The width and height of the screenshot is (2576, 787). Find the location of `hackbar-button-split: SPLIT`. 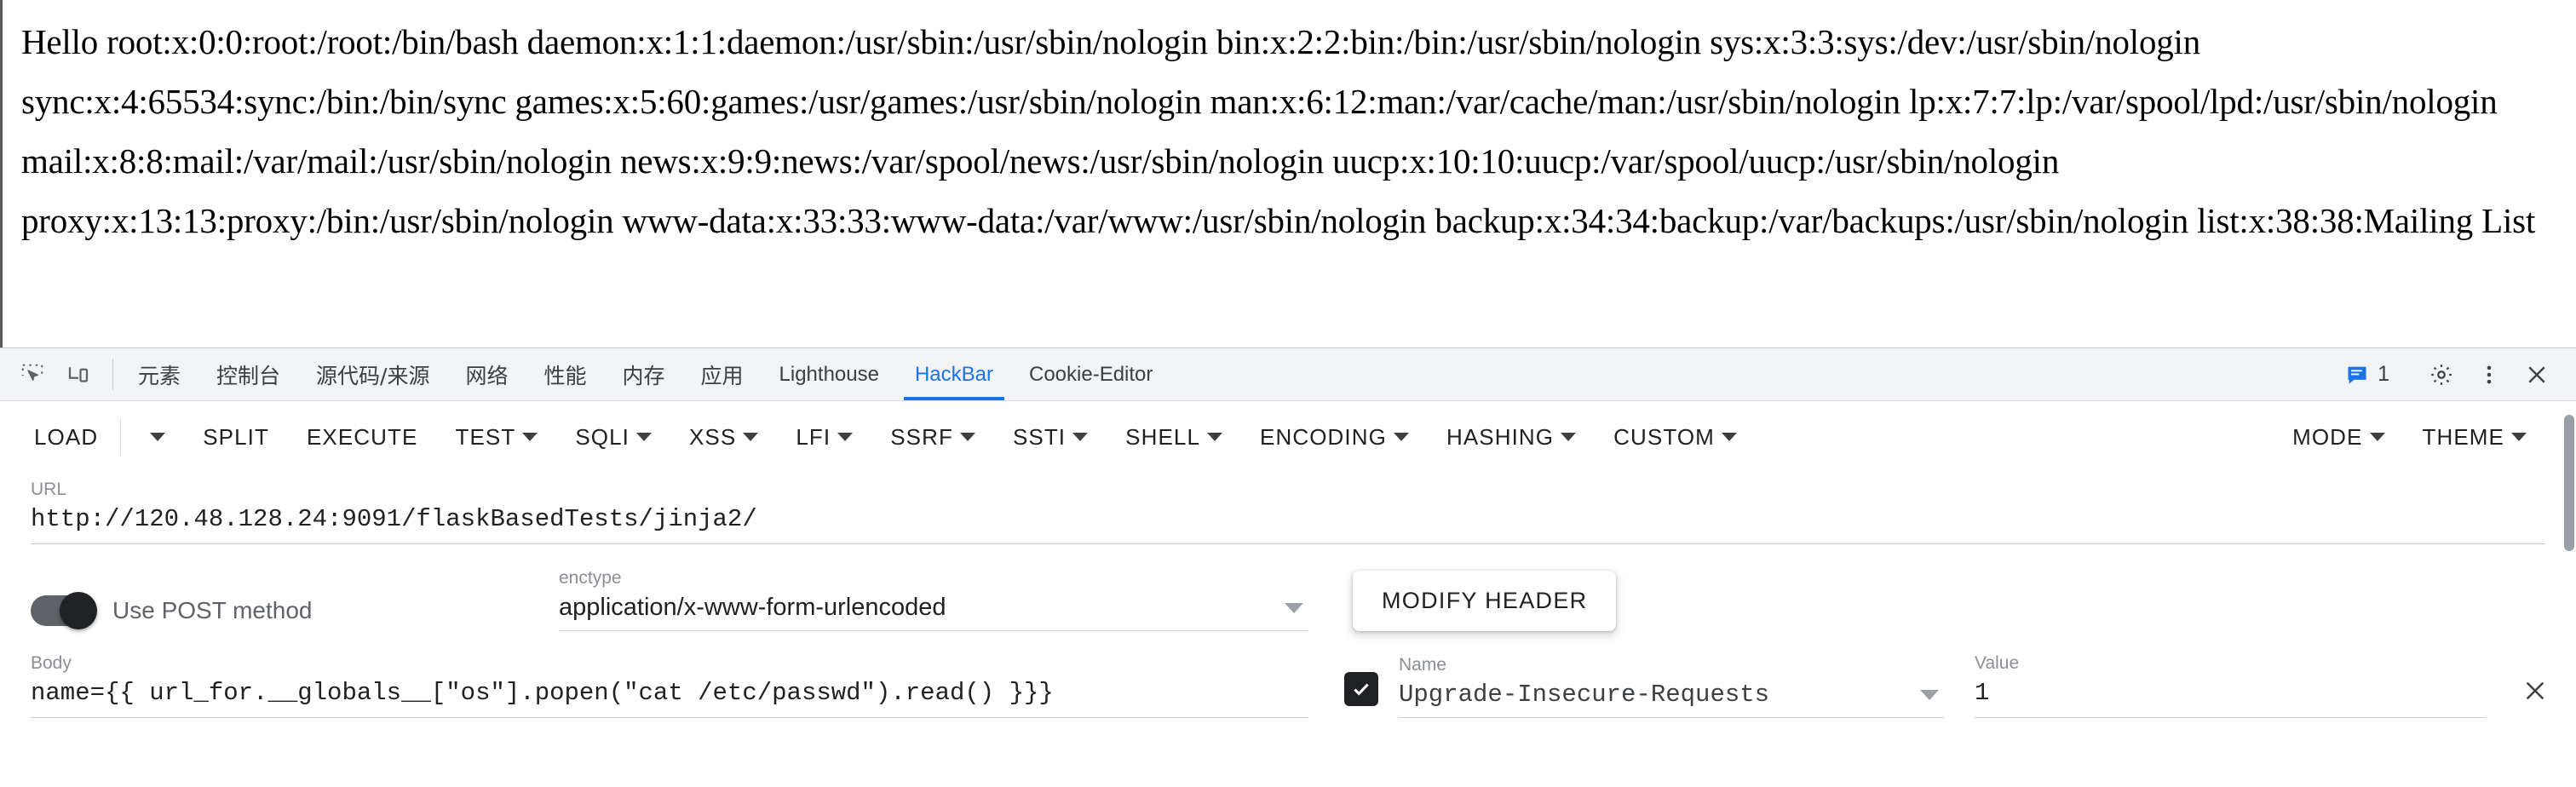

hackbar-button-split: SPLIT is located at coordinates (236, 438).